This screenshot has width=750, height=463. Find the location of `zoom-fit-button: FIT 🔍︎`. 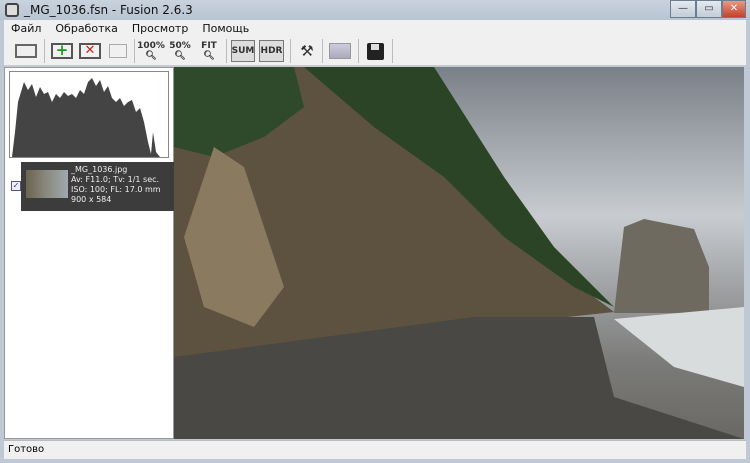

zoom-fit-button: FIT 🔍︎ is located at coordinates (209, 51).